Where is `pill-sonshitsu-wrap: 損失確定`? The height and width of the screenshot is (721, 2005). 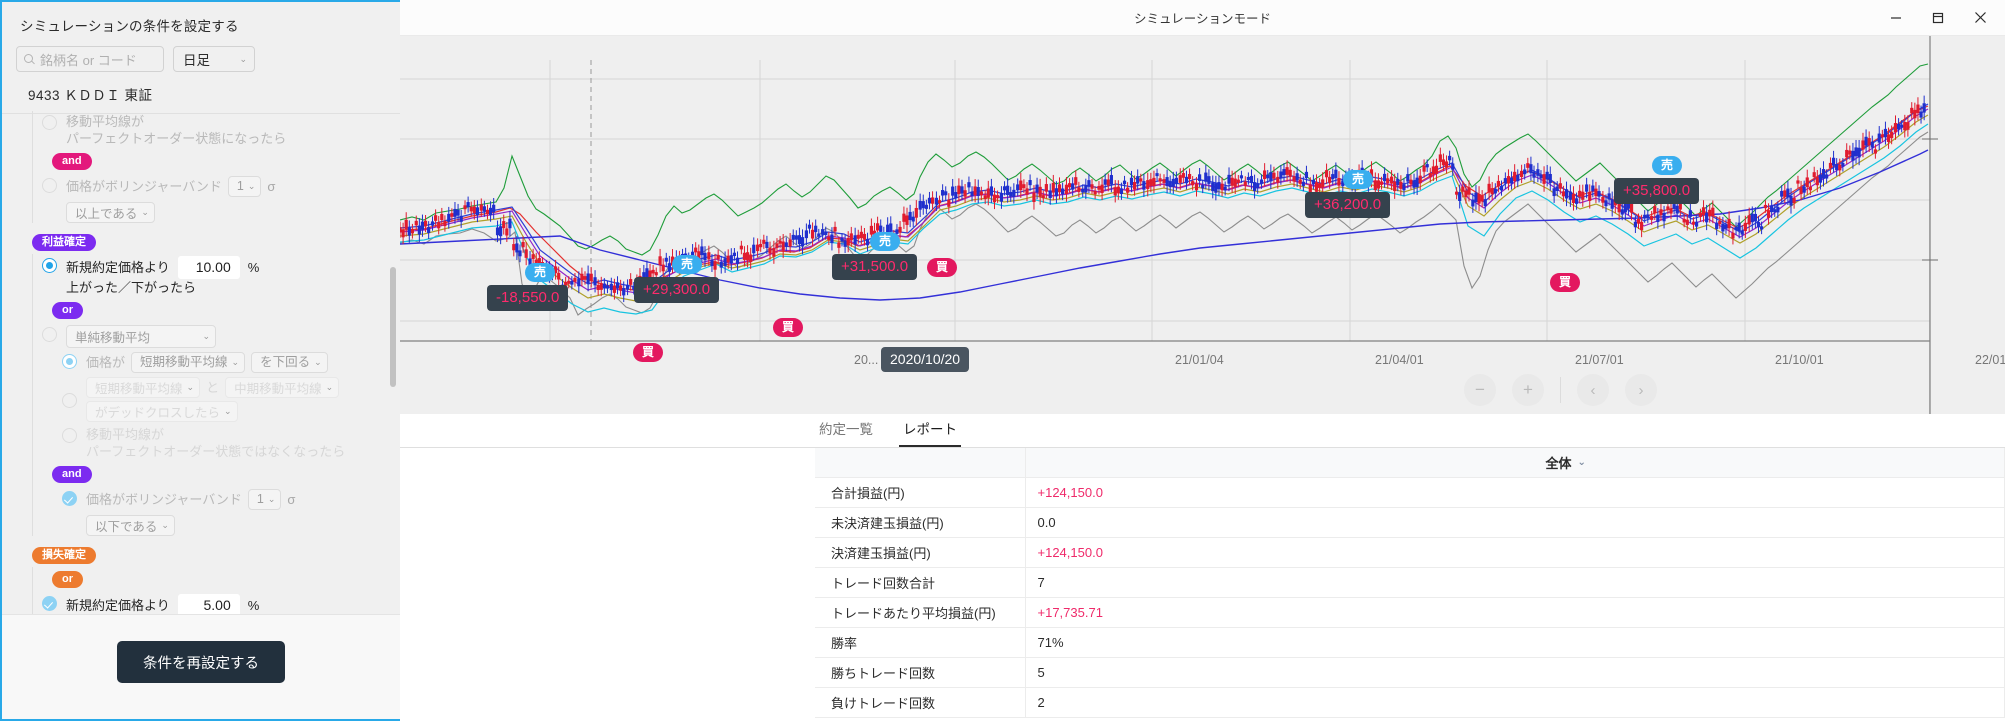 pill-sonshitsu-wrap: 損失確定 is located at coordinates (201, 551).